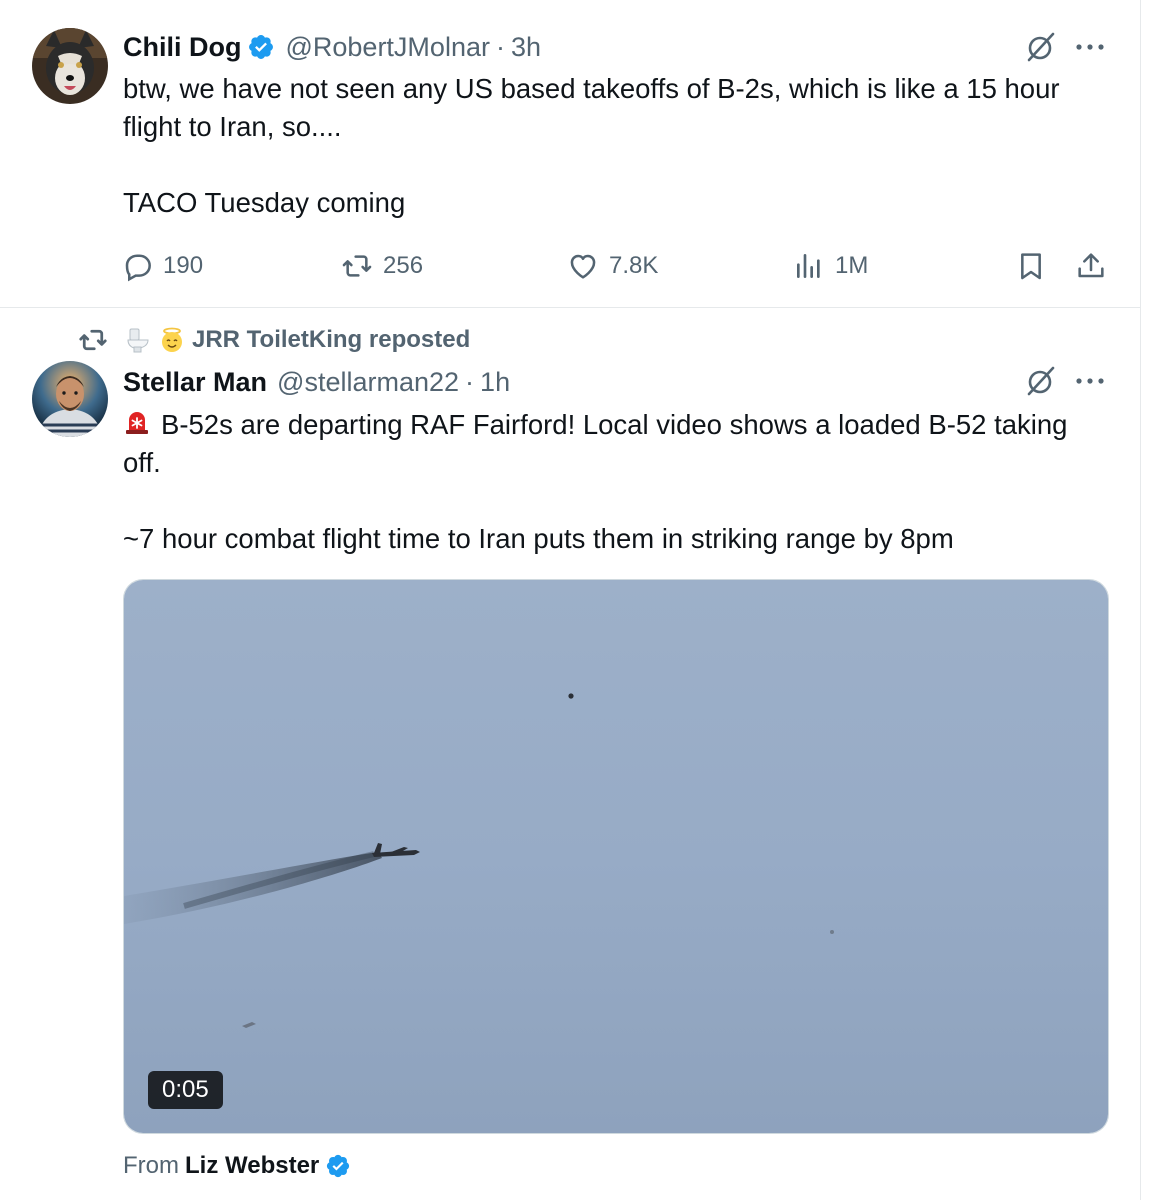 This screenshot has height=1200, width=1156. I want to click on like-count: 7.8K, so click(634, 265).